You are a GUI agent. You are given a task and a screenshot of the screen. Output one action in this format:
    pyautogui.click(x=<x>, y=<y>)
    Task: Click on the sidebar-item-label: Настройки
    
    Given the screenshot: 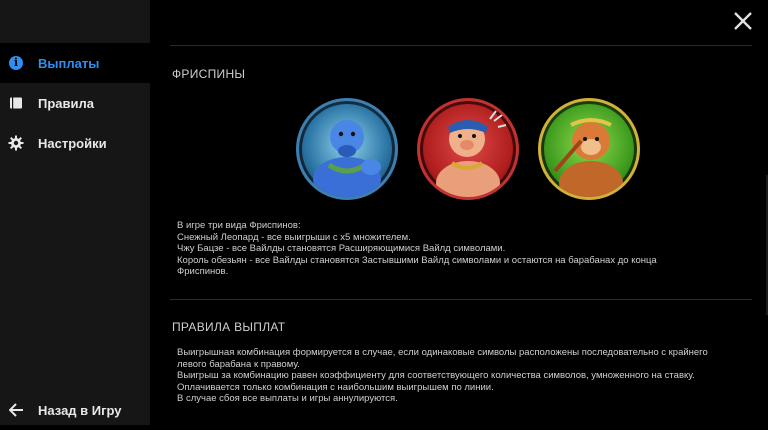 What is the action you would take?
    pyautogui.click(x=72, y=143)
    